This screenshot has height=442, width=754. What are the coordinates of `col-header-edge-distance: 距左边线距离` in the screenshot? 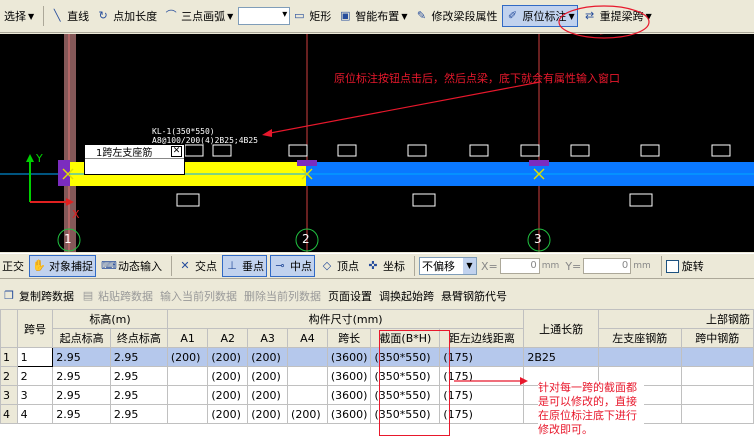 It's located at (482, 338).